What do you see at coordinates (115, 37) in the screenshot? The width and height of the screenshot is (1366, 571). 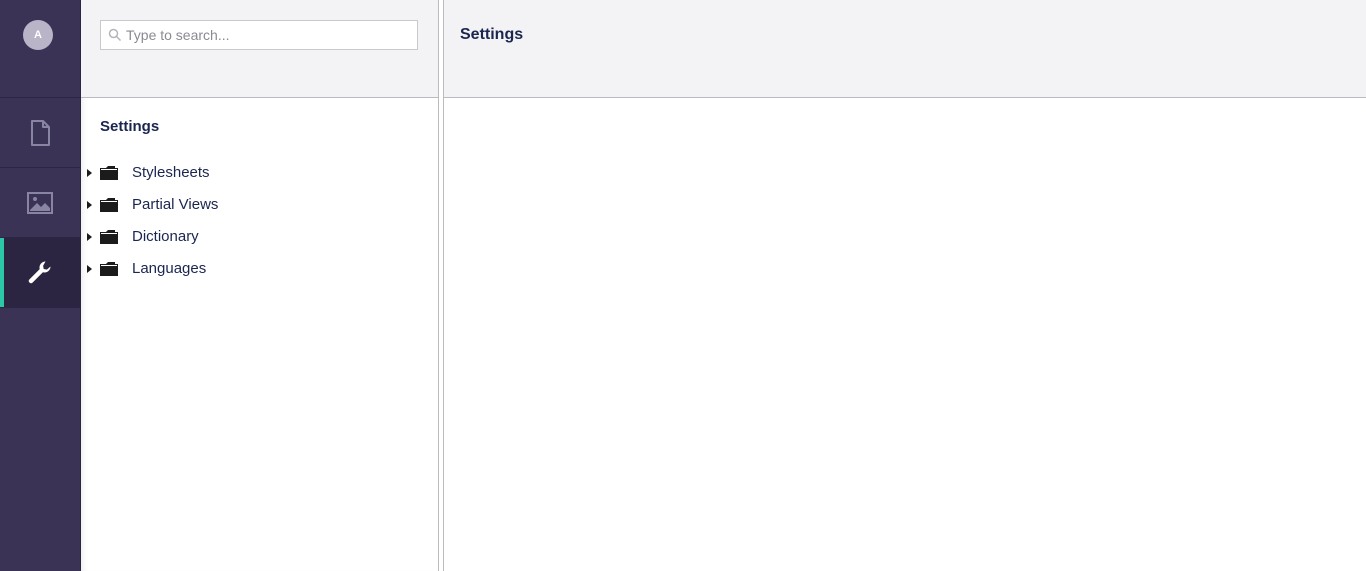 I see `search-icon` at bounding box center [115, 37].